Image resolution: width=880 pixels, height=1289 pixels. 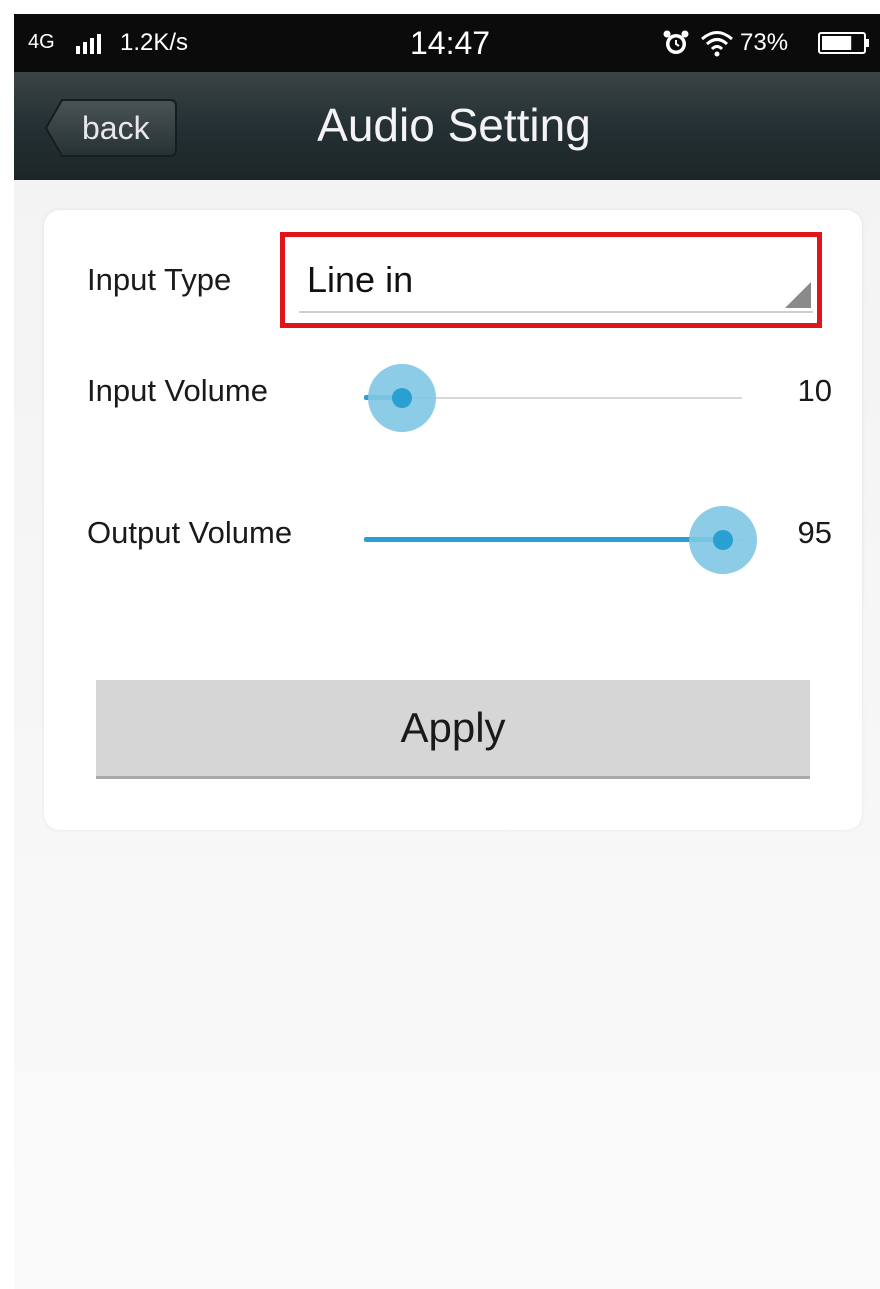 What do you see at coordinates (450, 43) in the screenshot?
I see `status-time: 14:47` at bounding box center [450, 43].